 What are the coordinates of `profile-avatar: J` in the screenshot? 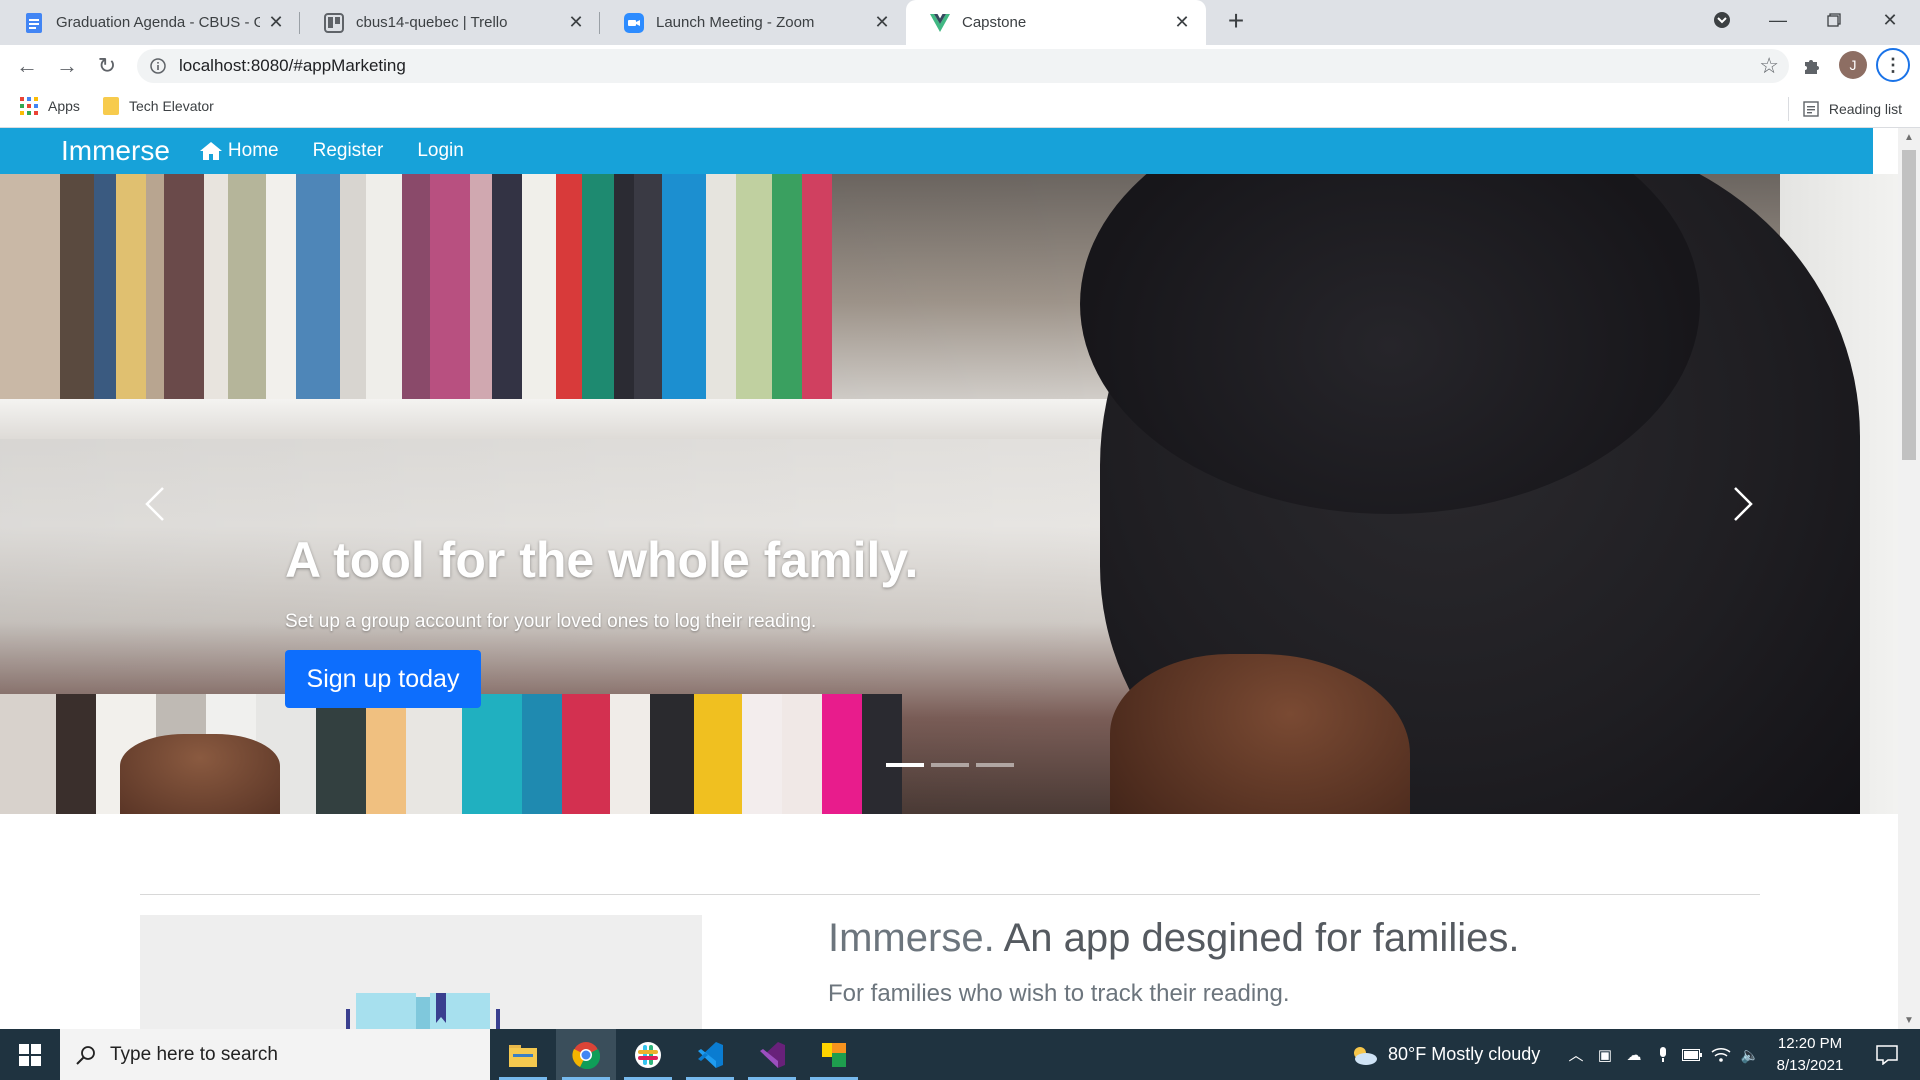 It's located at (1853, 65).